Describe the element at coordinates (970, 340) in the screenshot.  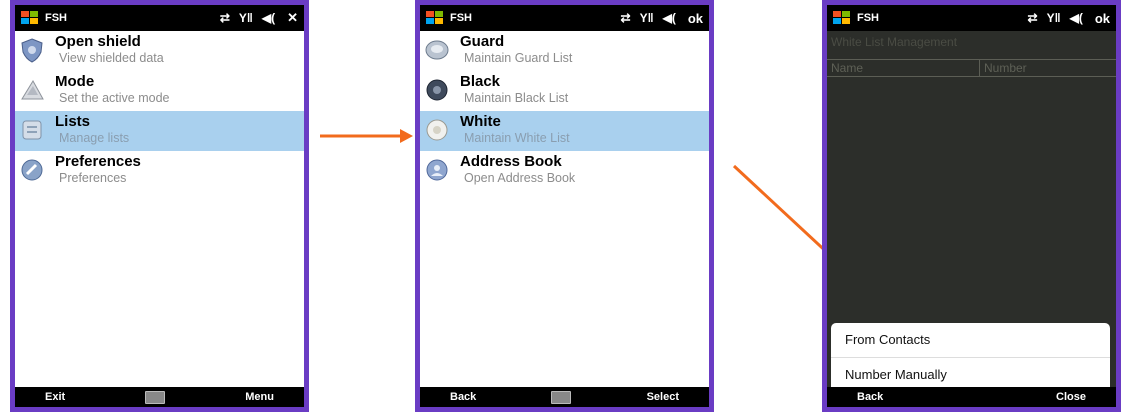
I see `from-contacts-option: From Contacts` at that location.